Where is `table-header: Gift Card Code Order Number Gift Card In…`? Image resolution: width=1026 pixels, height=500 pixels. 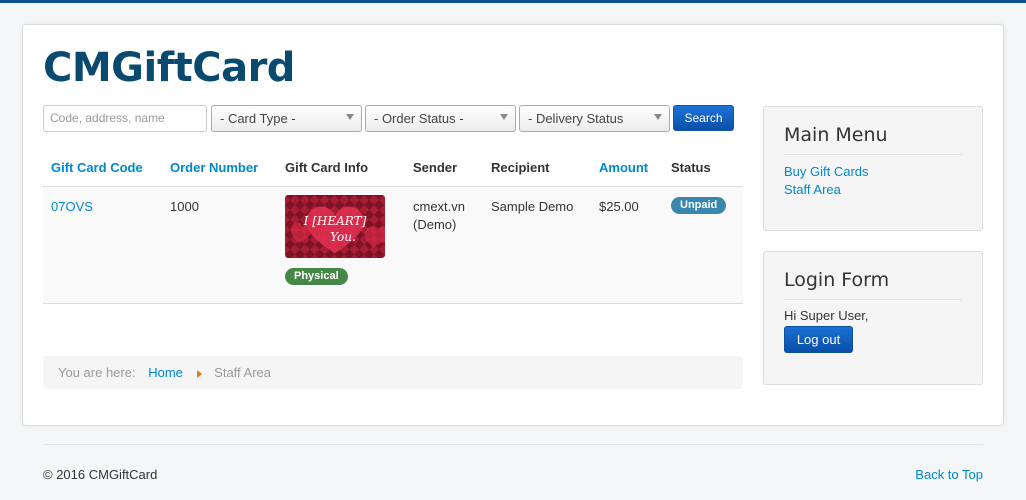
table-header: Gift Card Code Order Number Gift Card In… is located at coordinates (393, 171).